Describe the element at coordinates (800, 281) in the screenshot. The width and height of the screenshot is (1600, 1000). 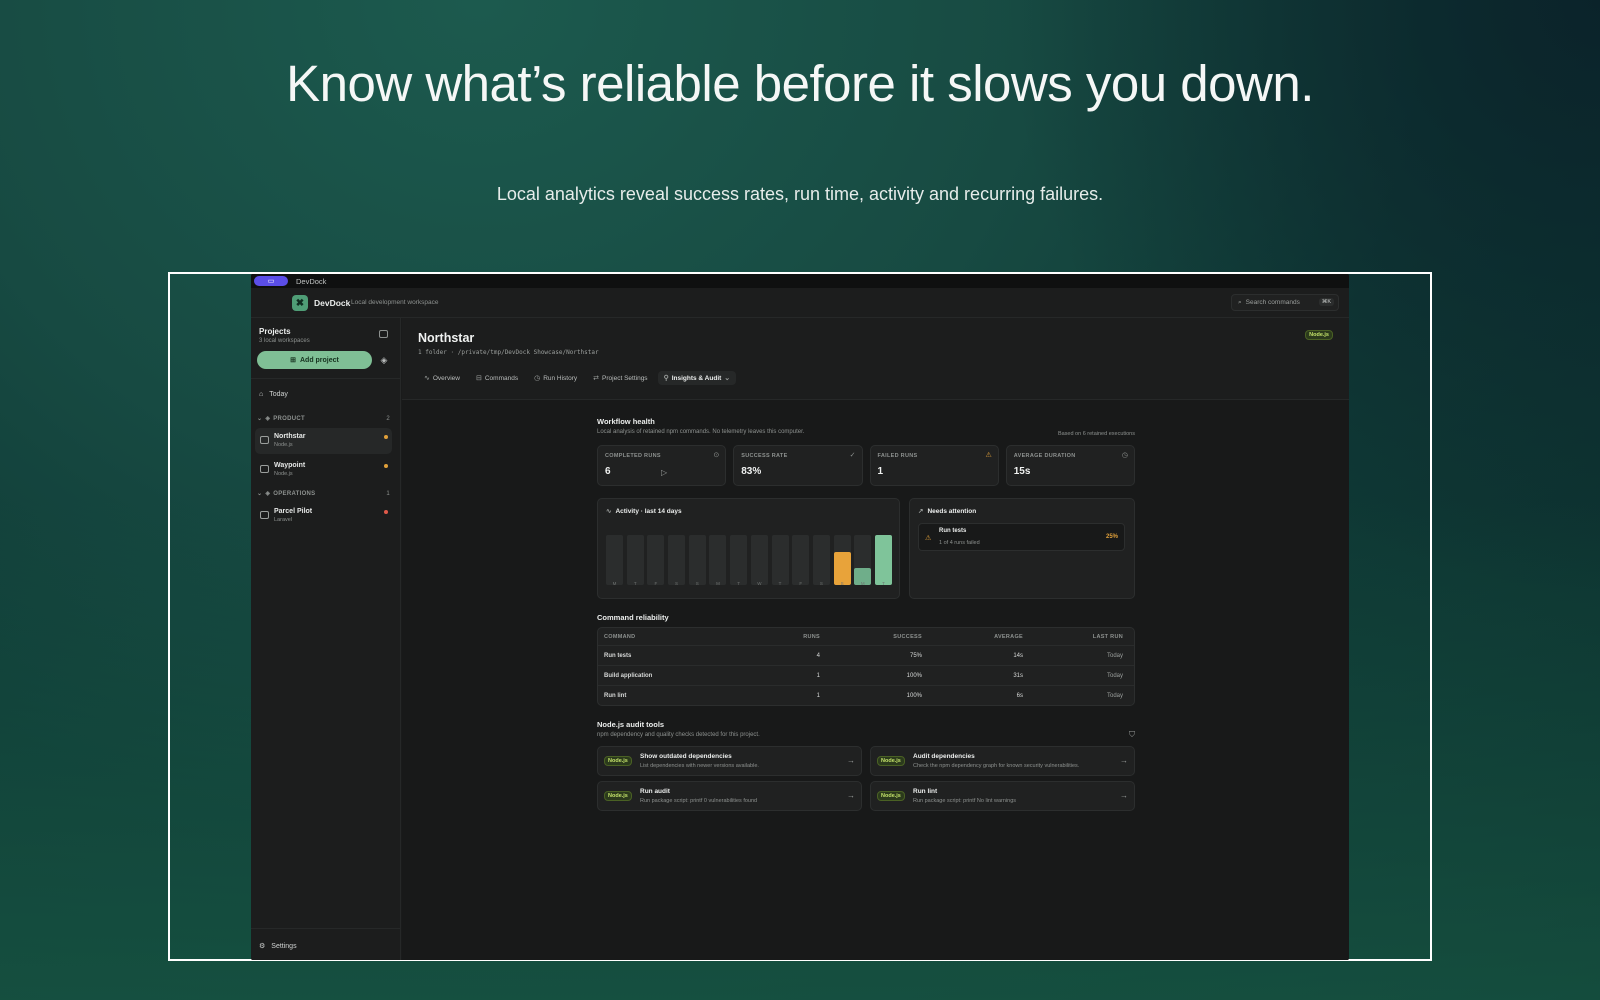
I see `window-titlebar: ▭ DevDock` at that location.